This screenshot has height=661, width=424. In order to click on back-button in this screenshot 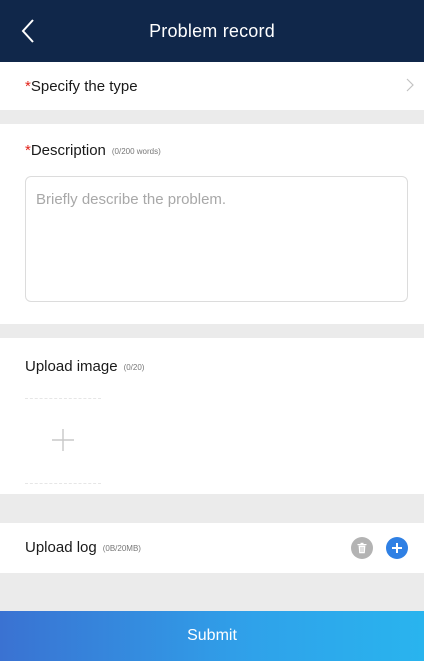, I will do `click(28, 31)`.